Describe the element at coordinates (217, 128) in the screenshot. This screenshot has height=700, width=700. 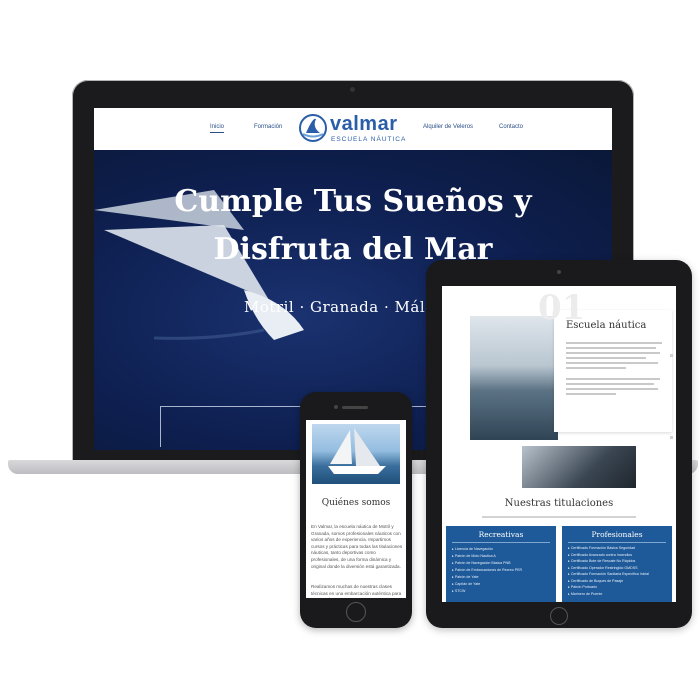
I see `nav-inicio: Inicio` at that location.